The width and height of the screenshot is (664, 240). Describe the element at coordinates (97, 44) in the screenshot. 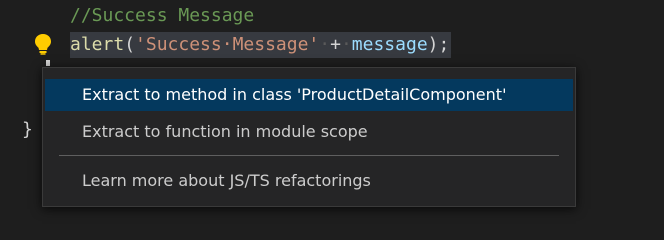

I see `function-token: alert` at that location.